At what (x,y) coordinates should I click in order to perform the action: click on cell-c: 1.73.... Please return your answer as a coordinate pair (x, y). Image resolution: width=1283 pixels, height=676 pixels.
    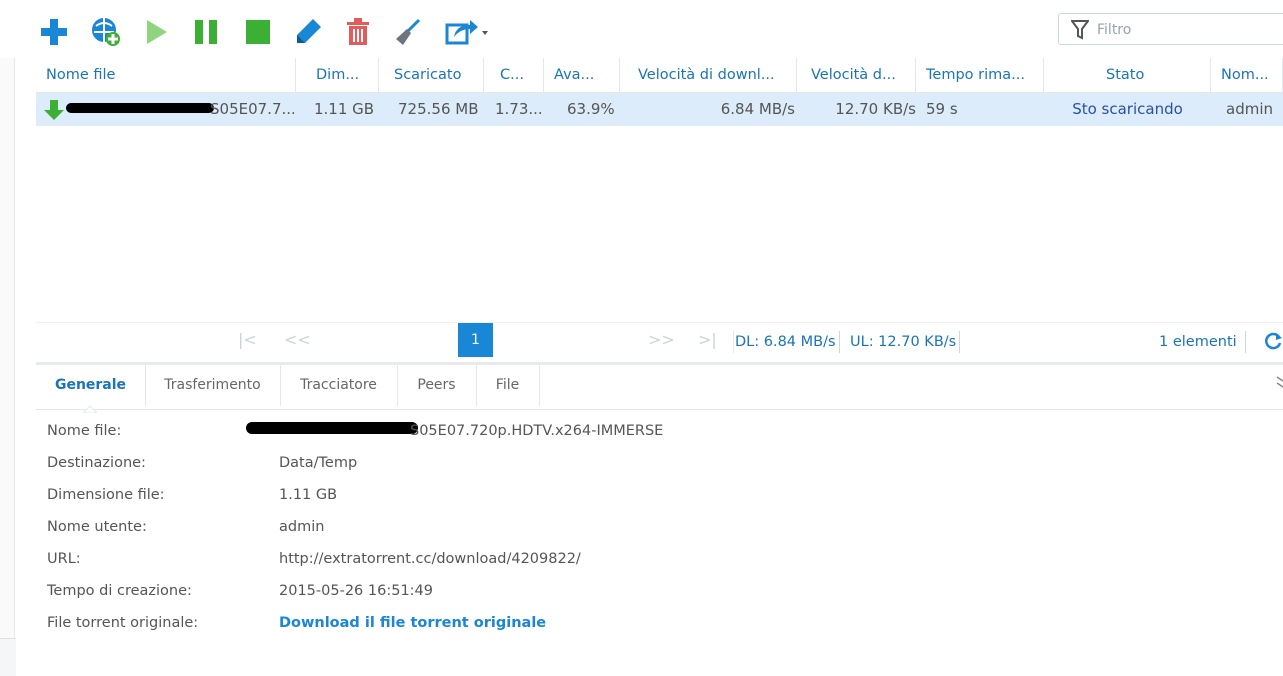
    Looking at the image, I should click on (519, 109).